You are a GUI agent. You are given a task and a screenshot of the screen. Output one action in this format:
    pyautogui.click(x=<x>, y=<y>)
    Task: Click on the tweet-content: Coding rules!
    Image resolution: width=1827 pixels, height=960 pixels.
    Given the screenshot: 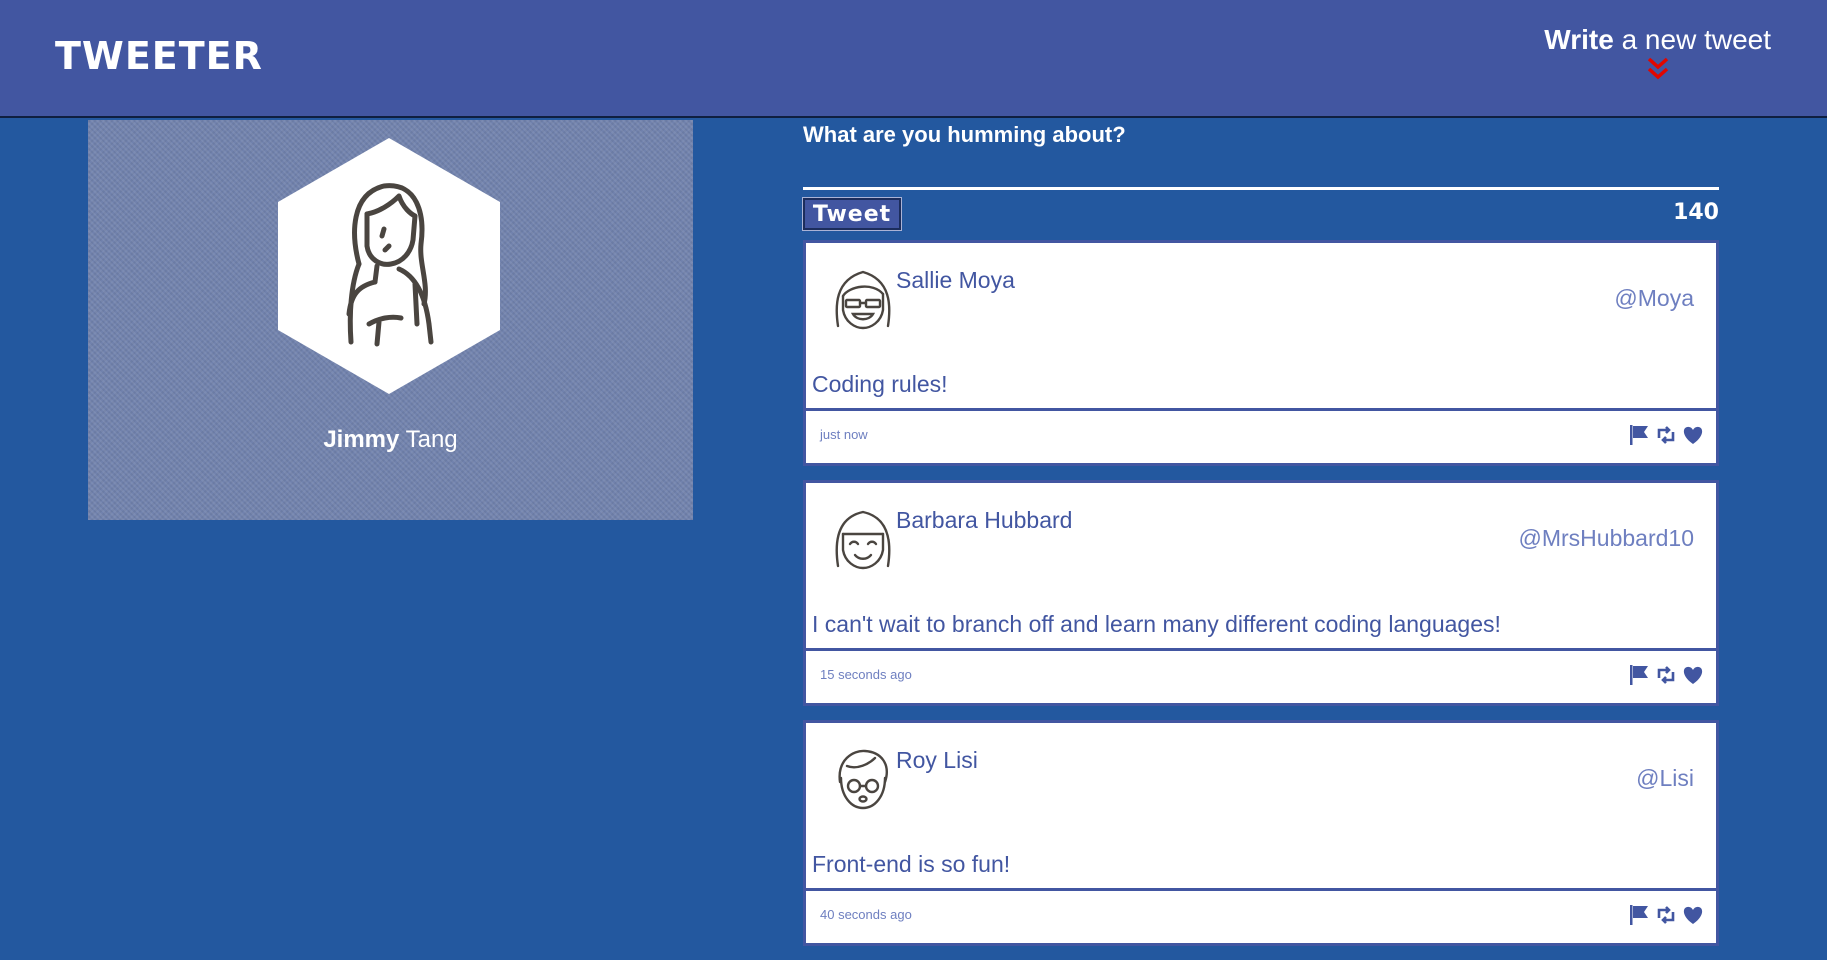 What is the action you would take?
    pyautogui.click(x=880, y=384)
    